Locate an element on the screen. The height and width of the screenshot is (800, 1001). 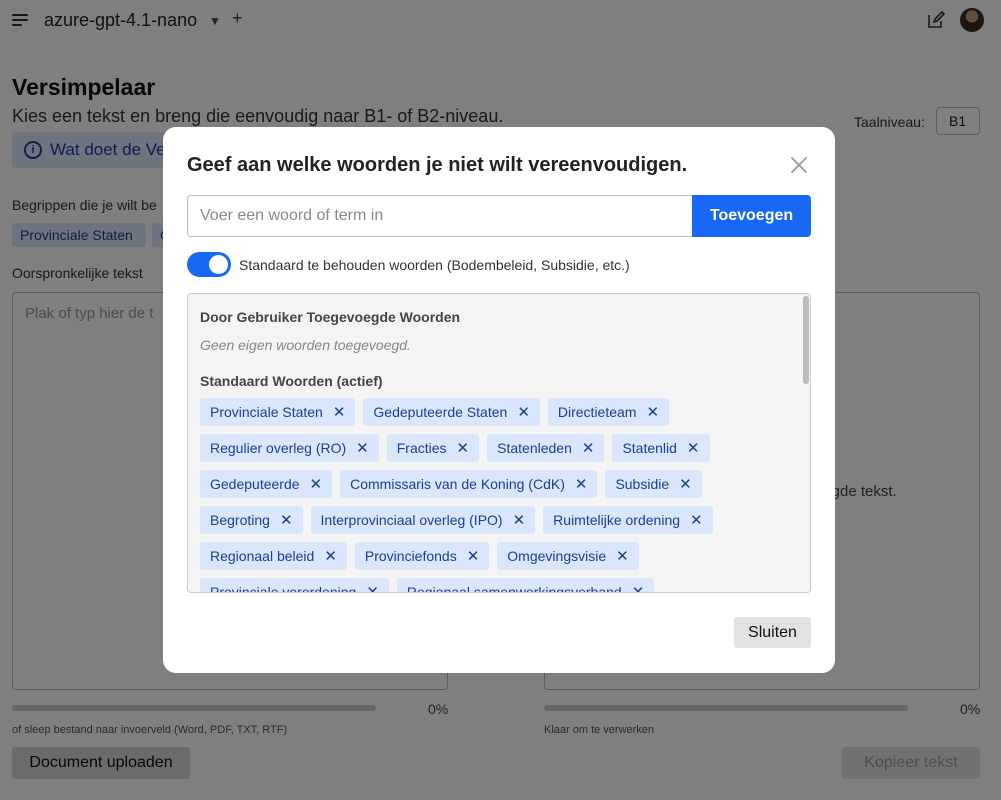
word-chip-label: Provinciale Staten is located at coordinates (266, 412).